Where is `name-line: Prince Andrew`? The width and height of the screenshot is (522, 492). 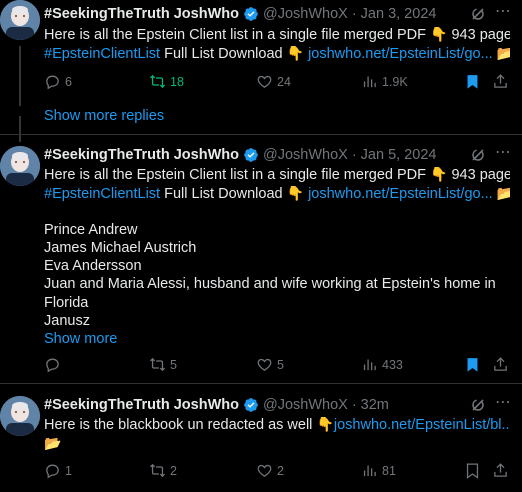 name-line: Prince Andrew is located at coordinates (91, 229).